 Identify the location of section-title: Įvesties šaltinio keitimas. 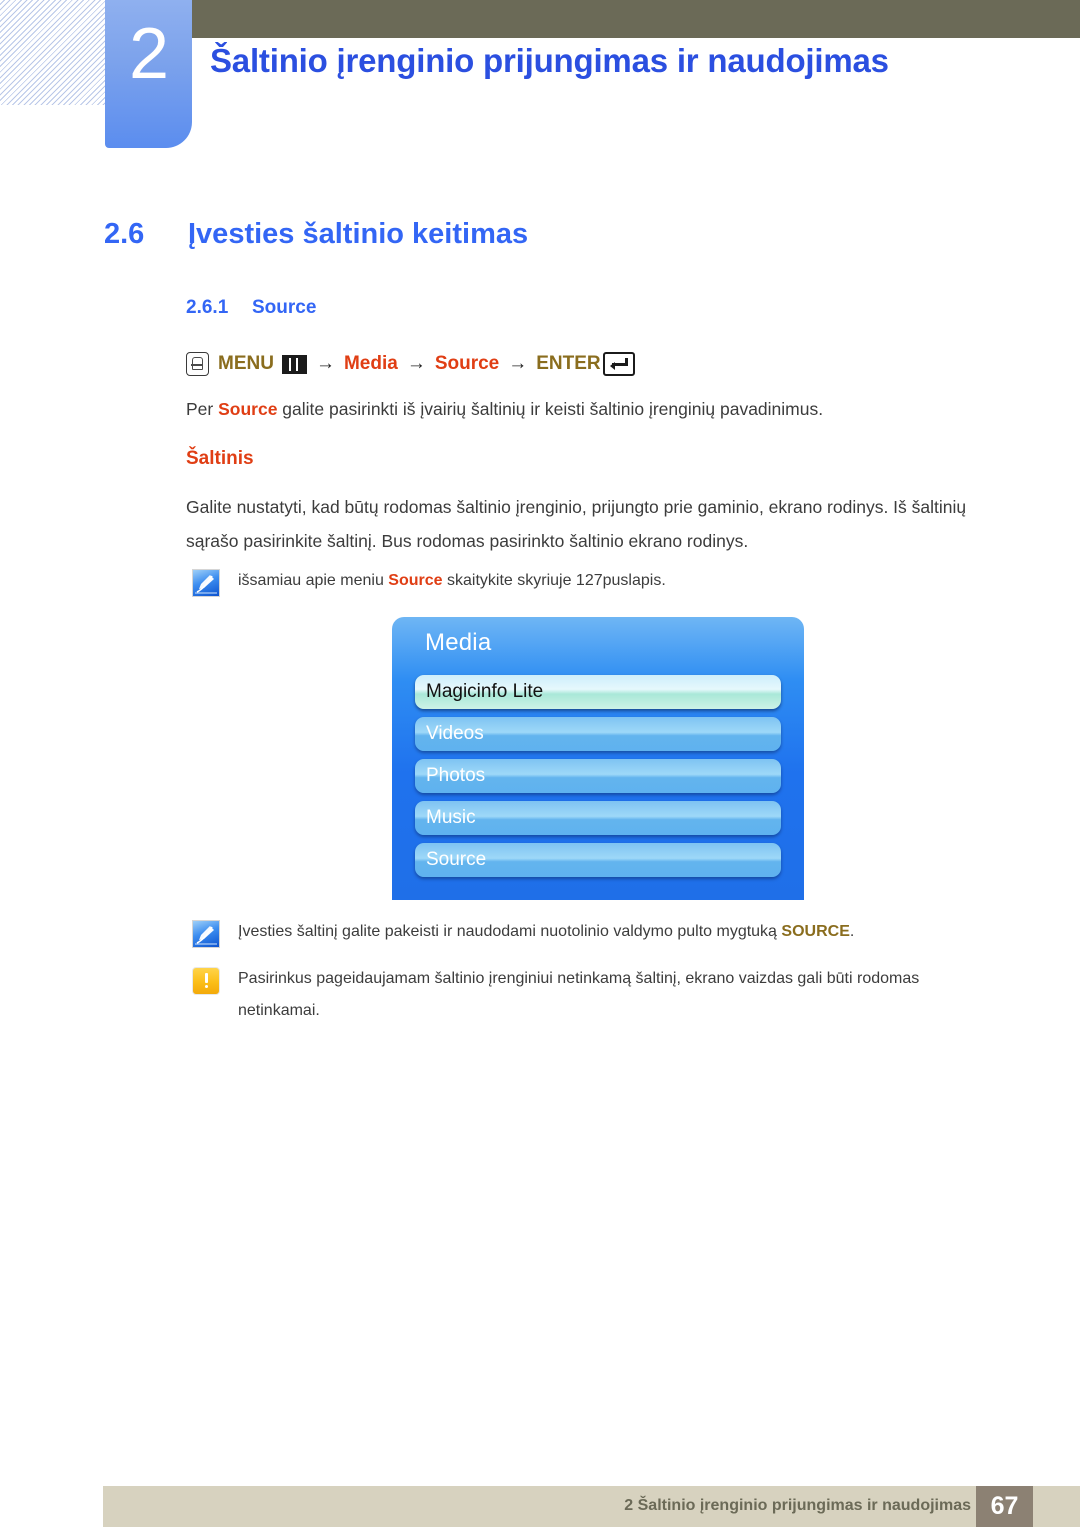
(358, 234).